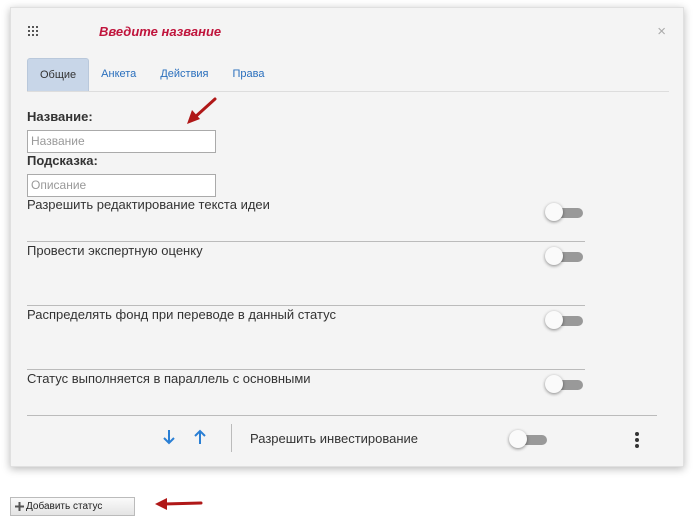 The width and height of the screenshot is (696, 520). What do you see at coordinates (661, 31) in the screenshot?
I see `close-icon: ×` at bounding box center [661, 31].